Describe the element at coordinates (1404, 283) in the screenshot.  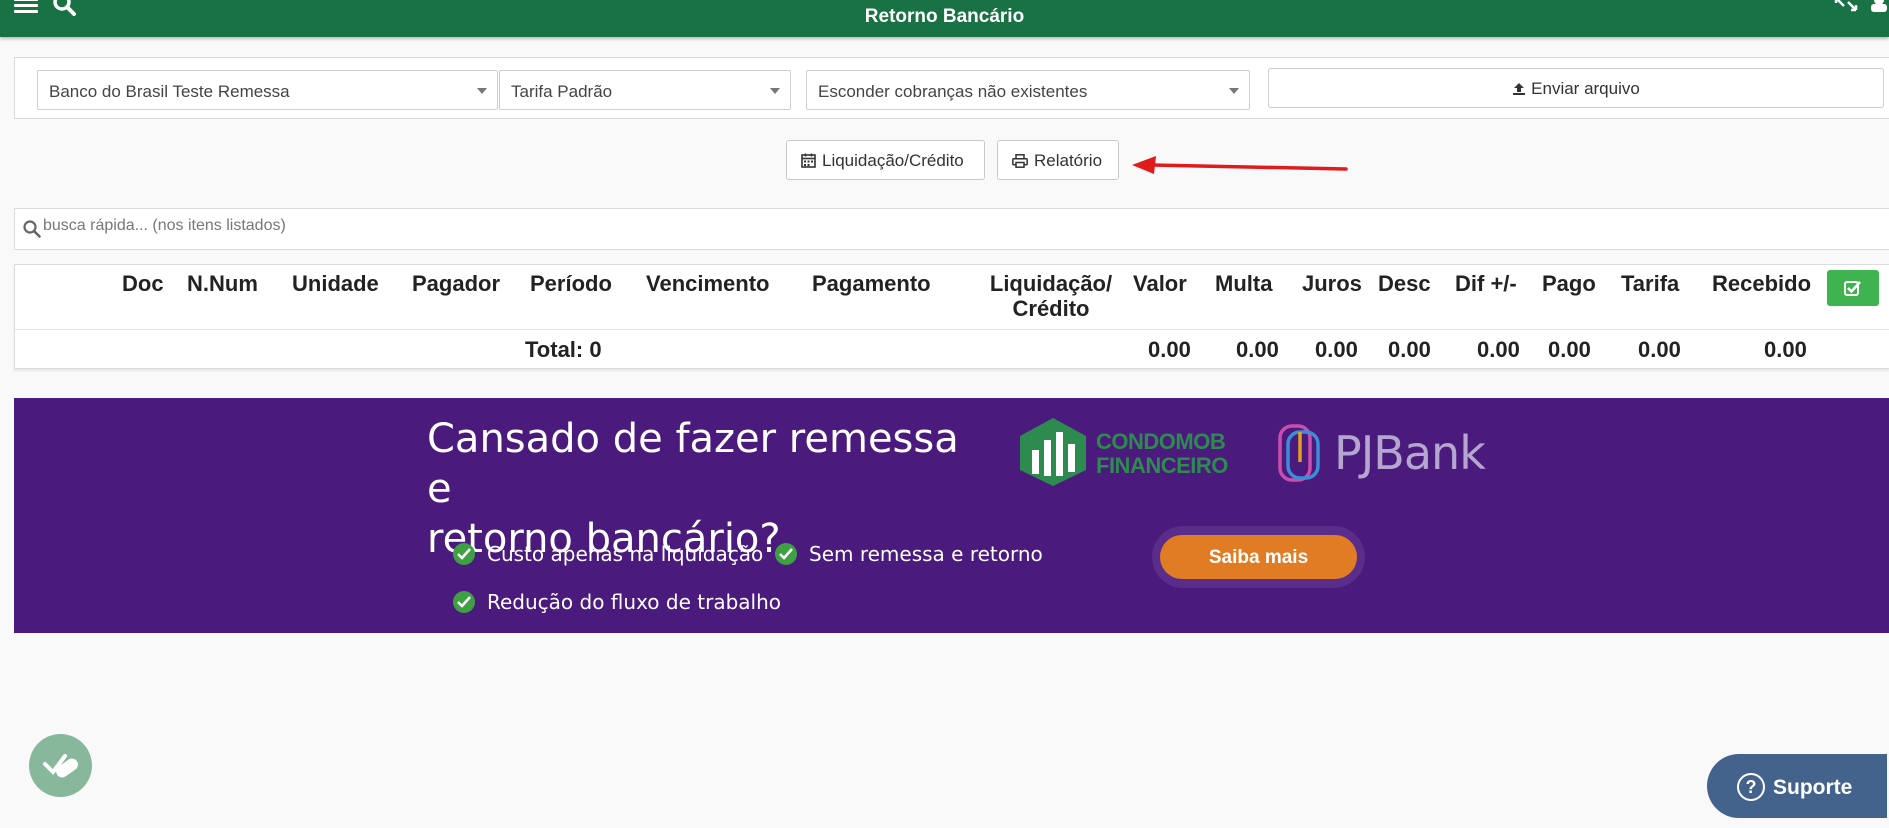
I see `column-header-desc: Desc` at that location.